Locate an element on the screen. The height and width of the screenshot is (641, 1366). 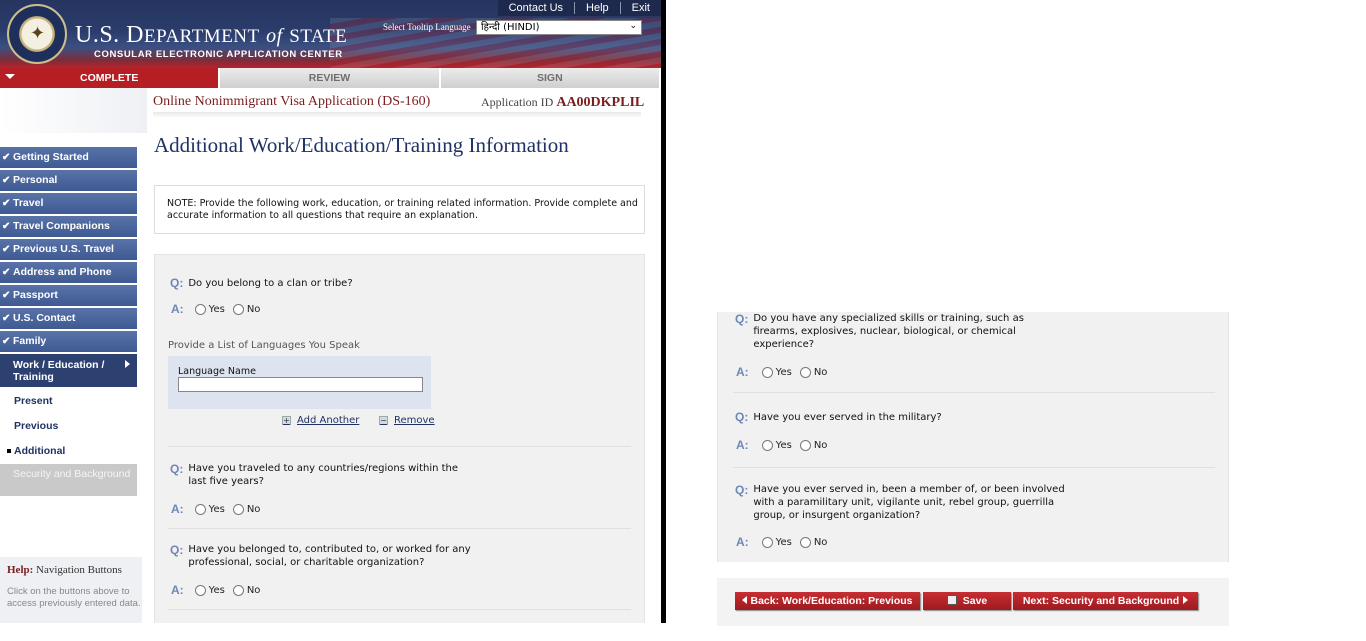
tooltip-language-label: Select Tooltip Language is located at coordinates (427, 27).